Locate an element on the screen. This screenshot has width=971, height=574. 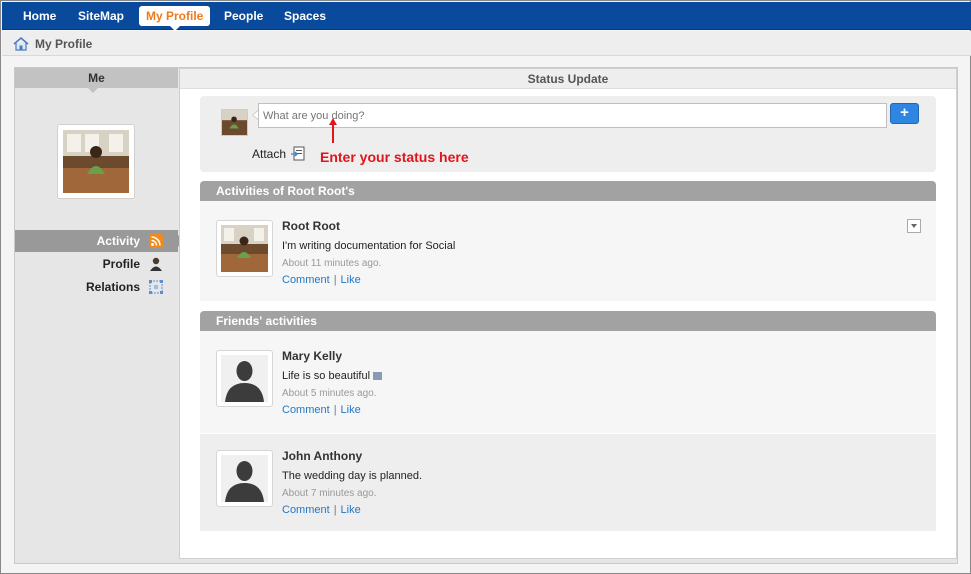
avatar is located at coordinates (96, 161).